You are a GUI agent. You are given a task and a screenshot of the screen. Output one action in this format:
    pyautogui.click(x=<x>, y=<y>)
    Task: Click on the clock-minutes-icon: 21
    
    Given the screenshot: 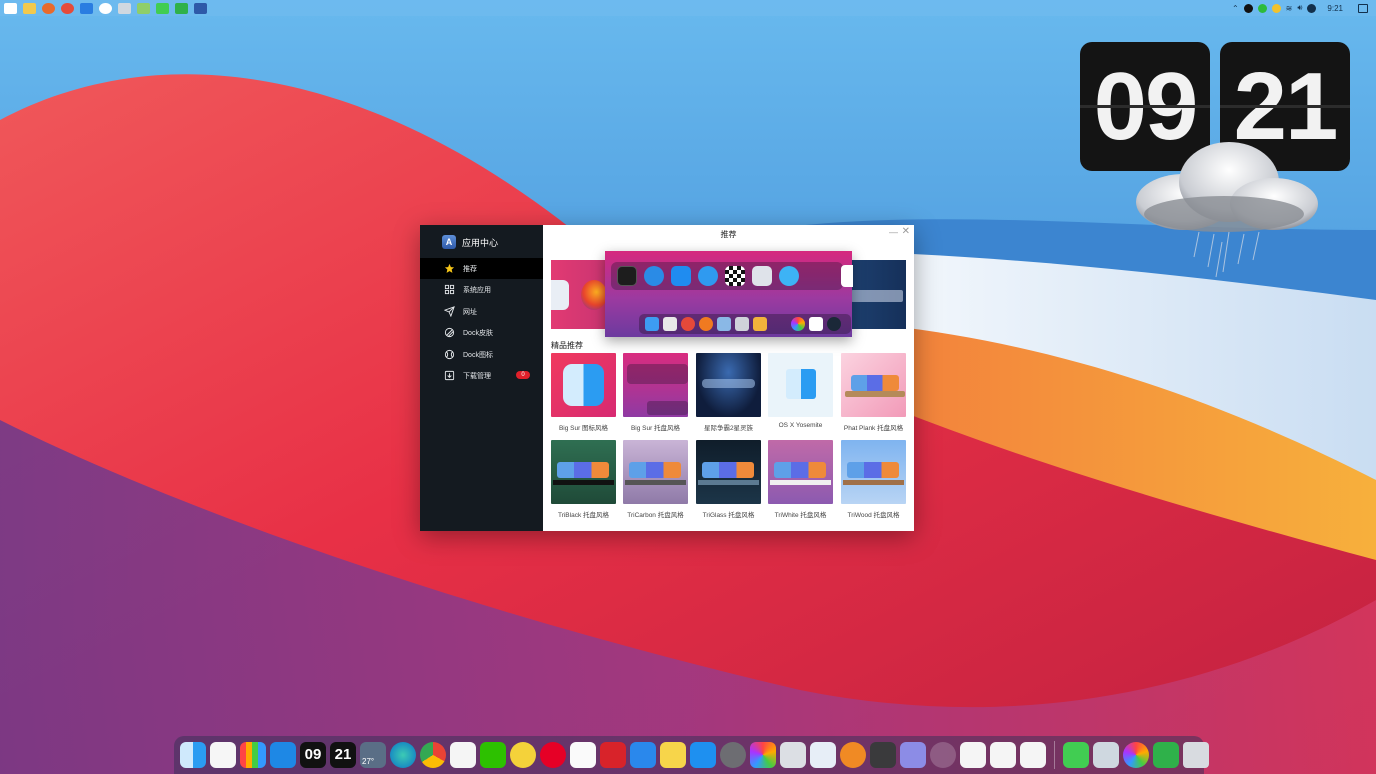 What is the action you would take?
    pyautogui.click(x=343, y=755)
    